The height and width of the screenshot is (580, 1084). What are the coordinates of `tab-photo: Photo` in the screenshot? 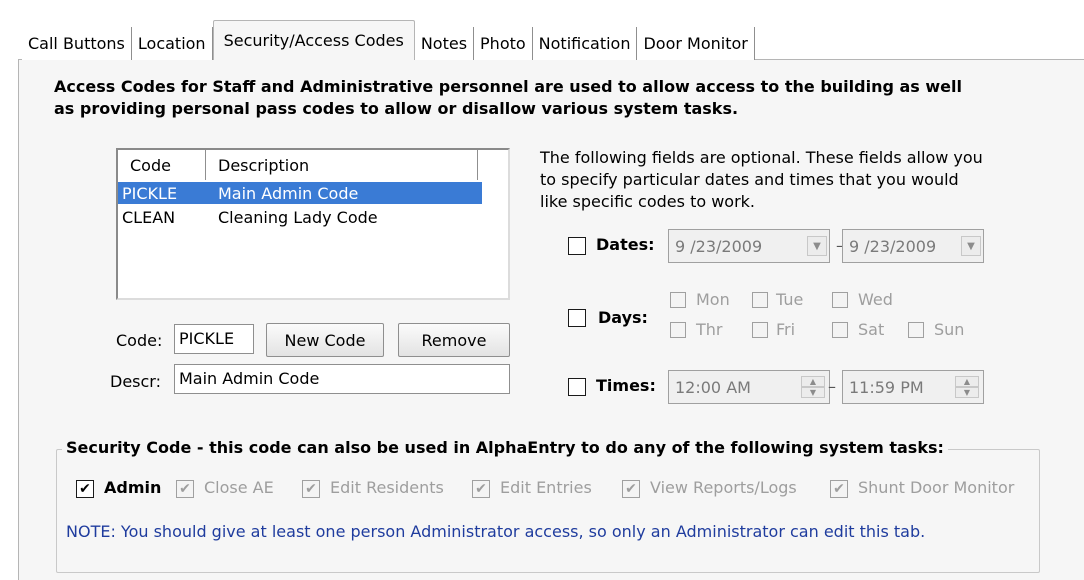 It's located at (503, 43).